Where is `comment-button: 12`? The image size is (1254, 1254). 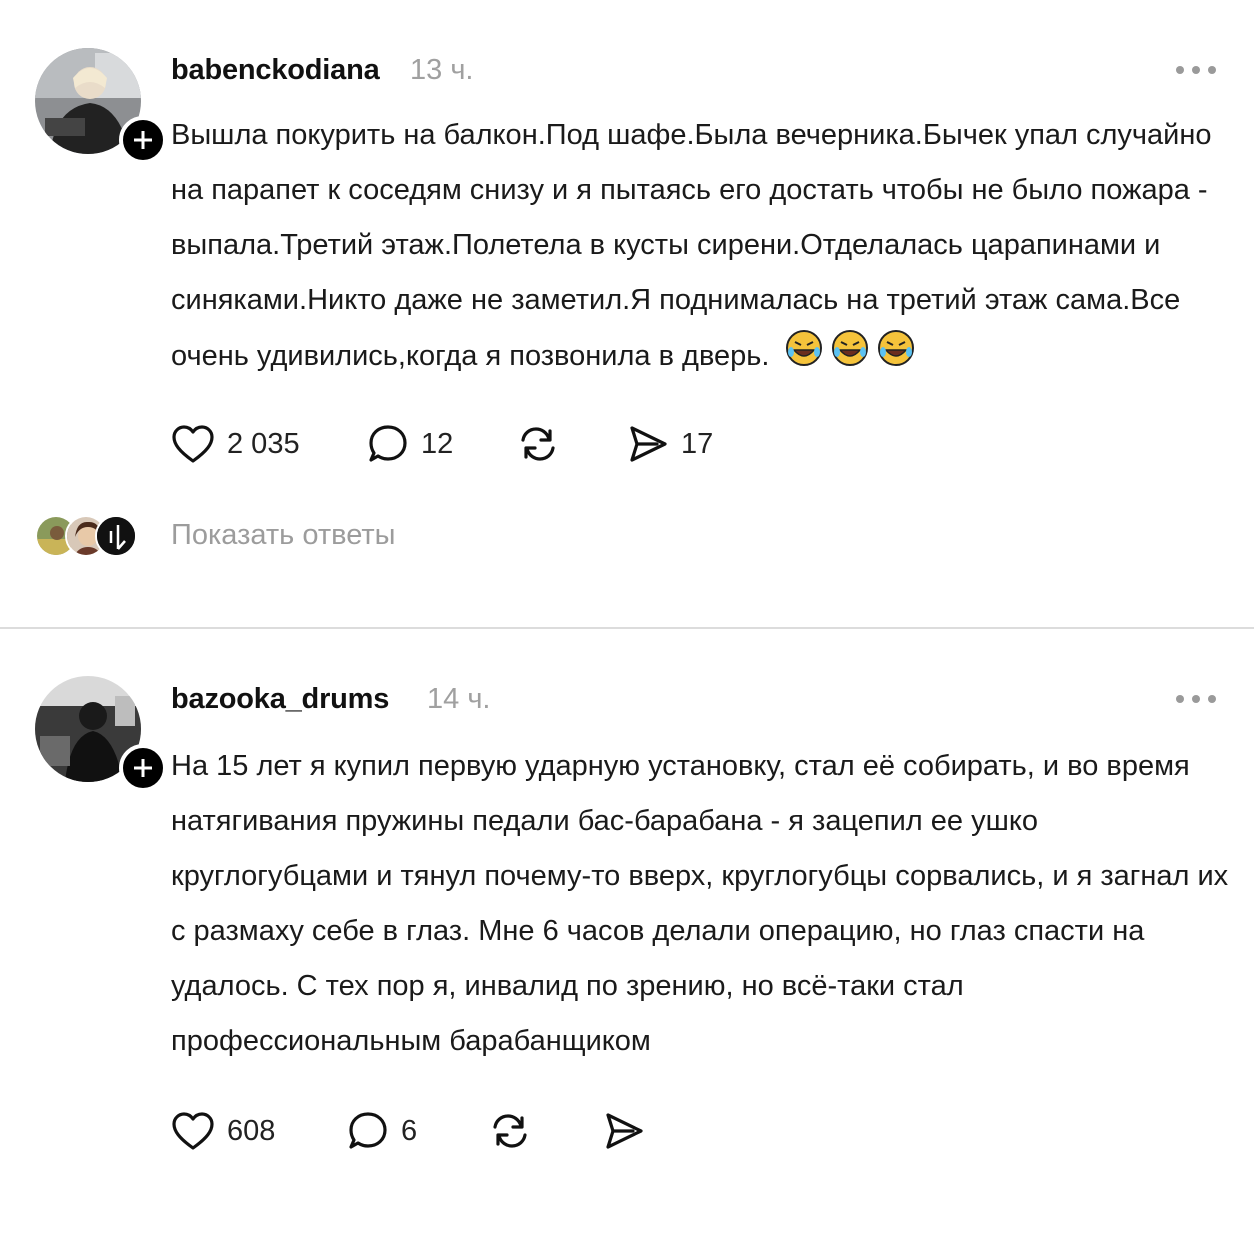
comment-button: 12 is located at coordinates (410, 444).